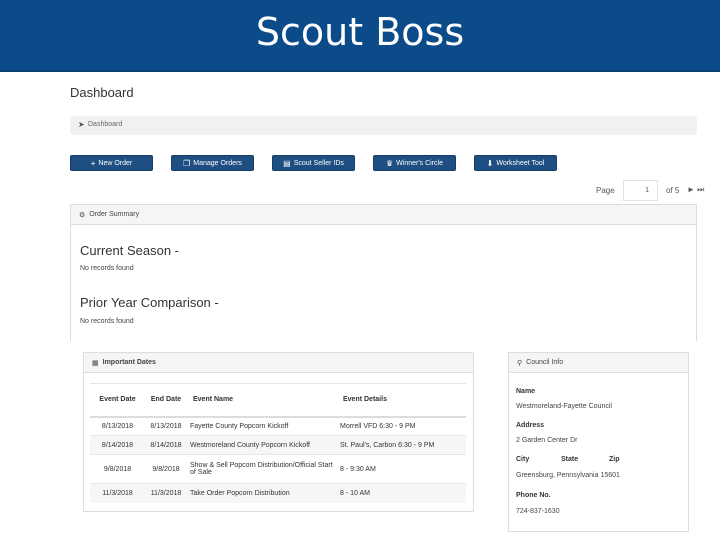 The image size is (720, 540). Describe the element at coordinates (640, 190) in the screenshot. I see `page-number-input: 1` at that location.